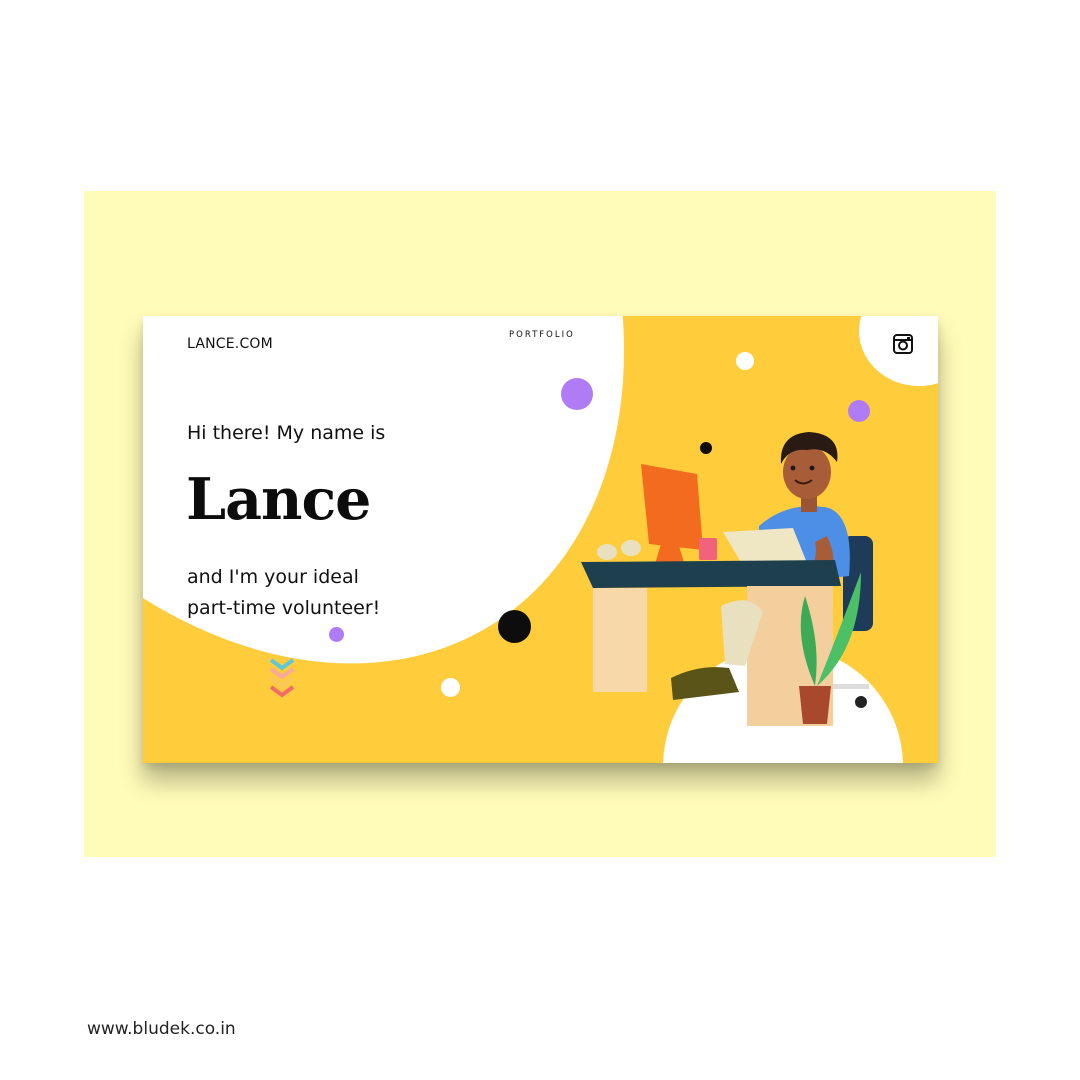 The width and height of the screenshot is (1080, 1080). Describe the element at coordinates (284, 608) in the screenshot. I see `hero-tagline-line2: part-time volunteer!` at that location.